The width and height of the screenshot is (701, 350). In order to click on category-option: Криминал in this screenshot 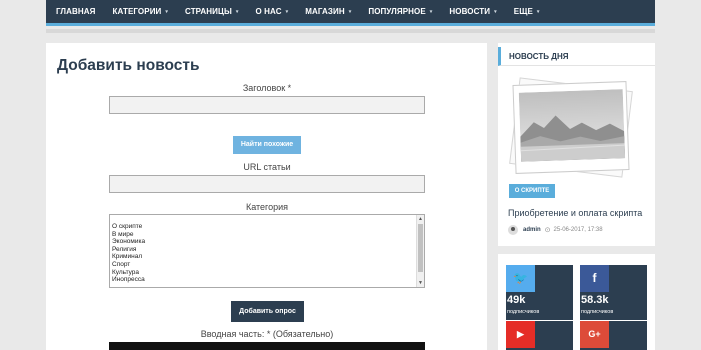, I will do `click(128, 257)`.